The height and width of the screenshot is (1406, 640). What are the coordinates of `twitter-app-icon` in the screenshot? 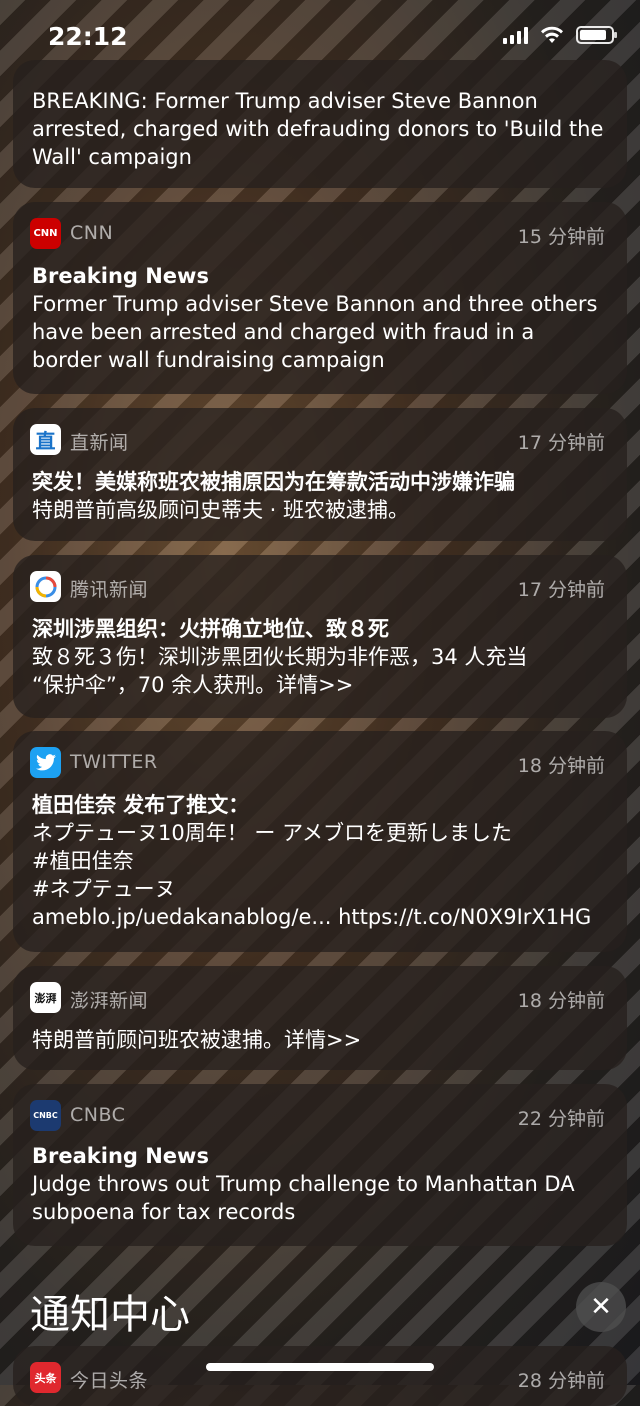 It's located at (45, 762).